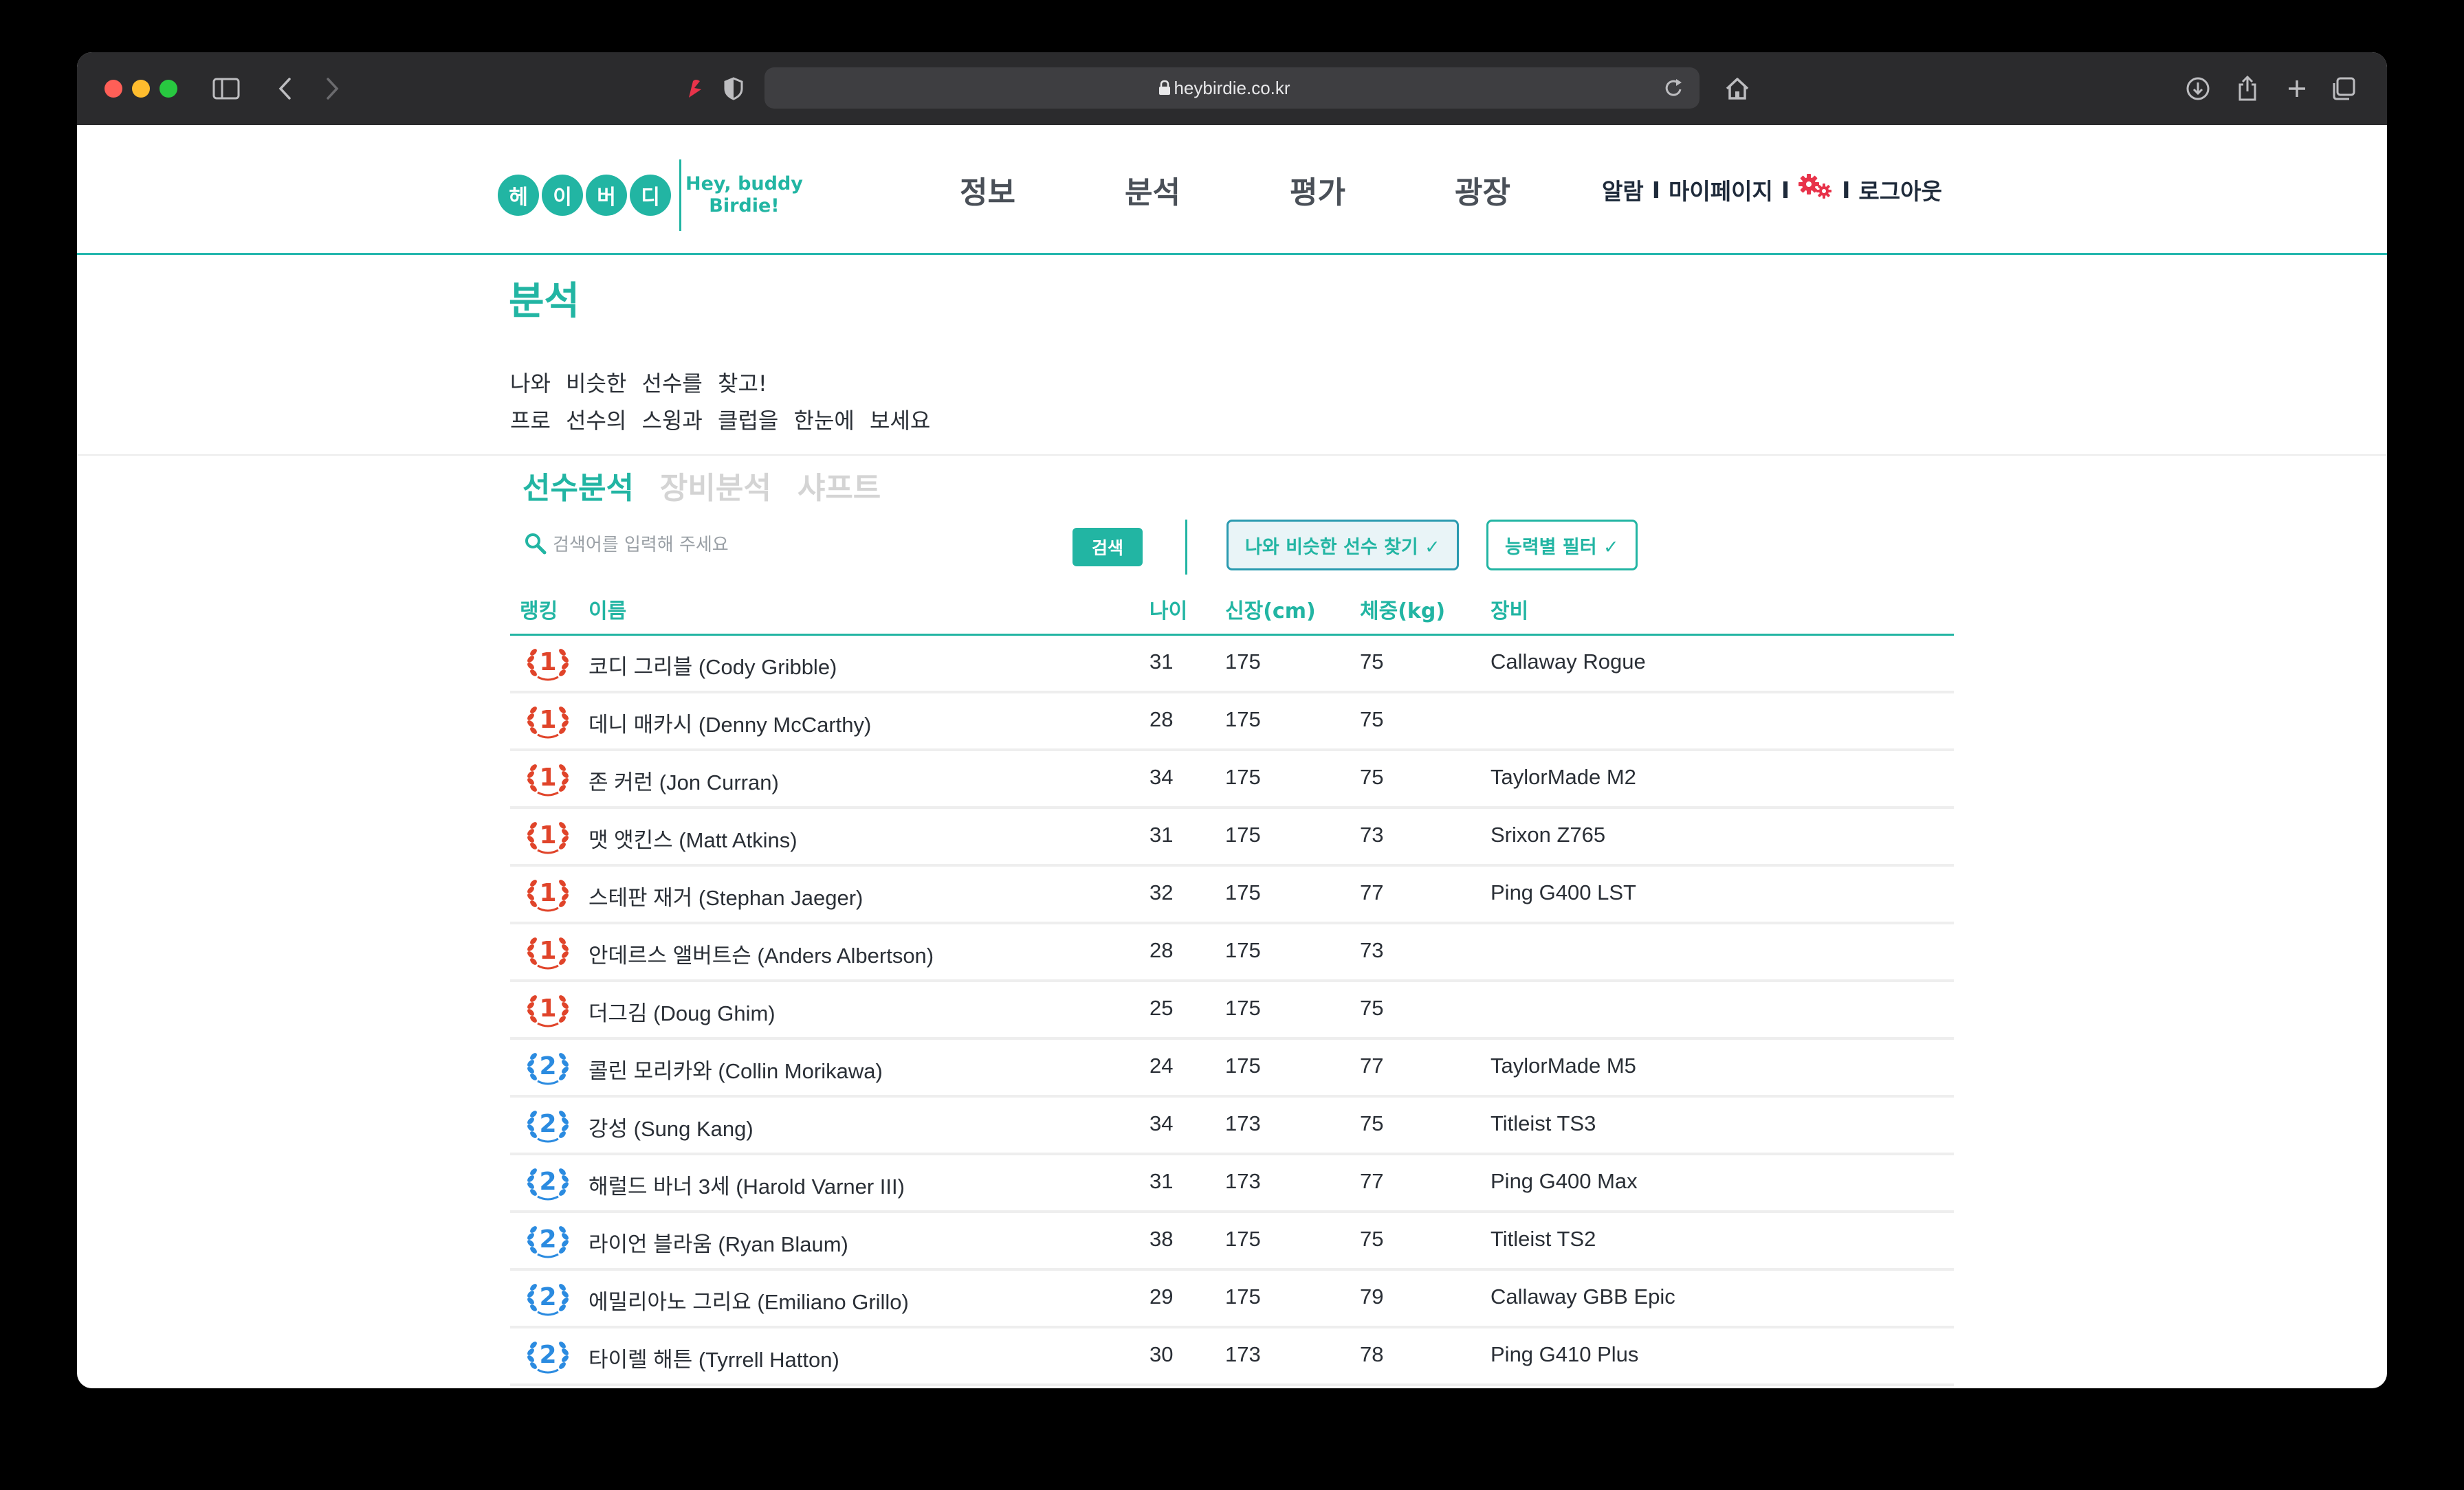  I want to click on player-age: 34, so click(1162, 1123).